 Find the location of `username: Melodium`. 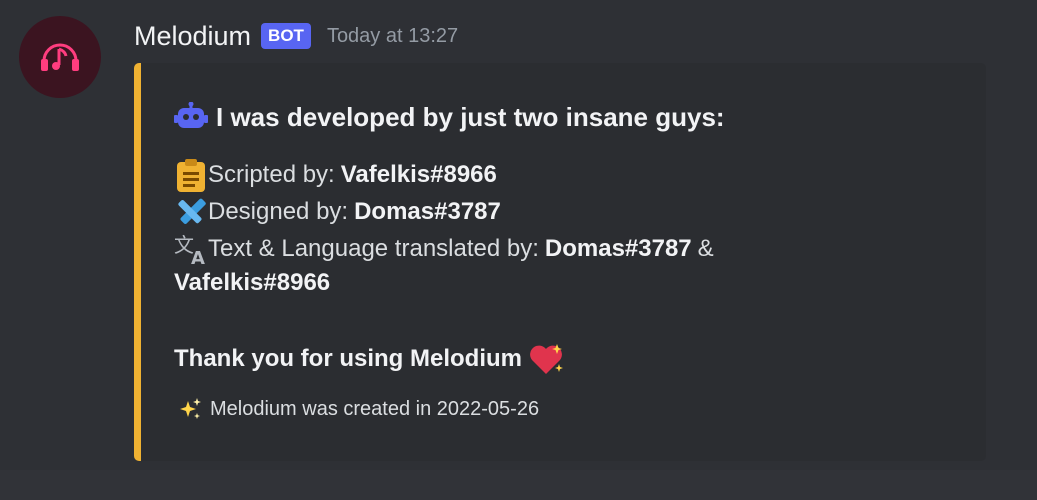

username: Melodium is located at coordinates (192, 36).